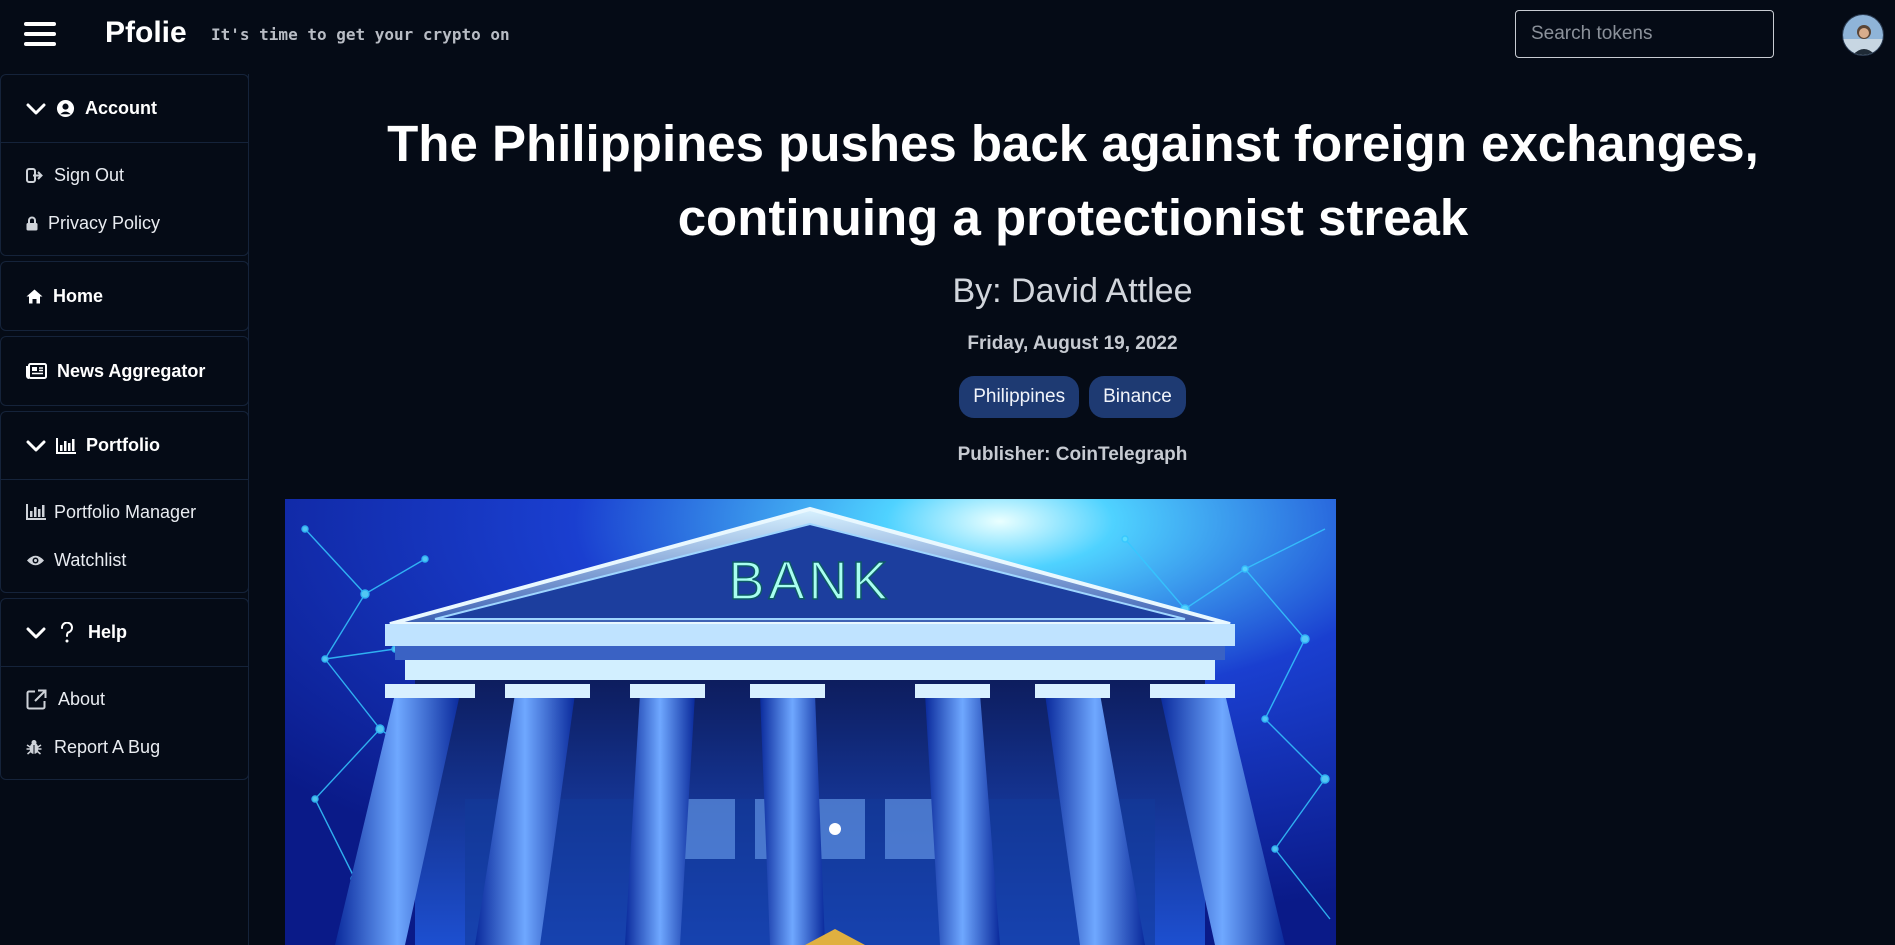  Describe the element at coordinates (1072, 343) in the screenshot. I see `article-date: Friday, August 19, 2022` at that location.